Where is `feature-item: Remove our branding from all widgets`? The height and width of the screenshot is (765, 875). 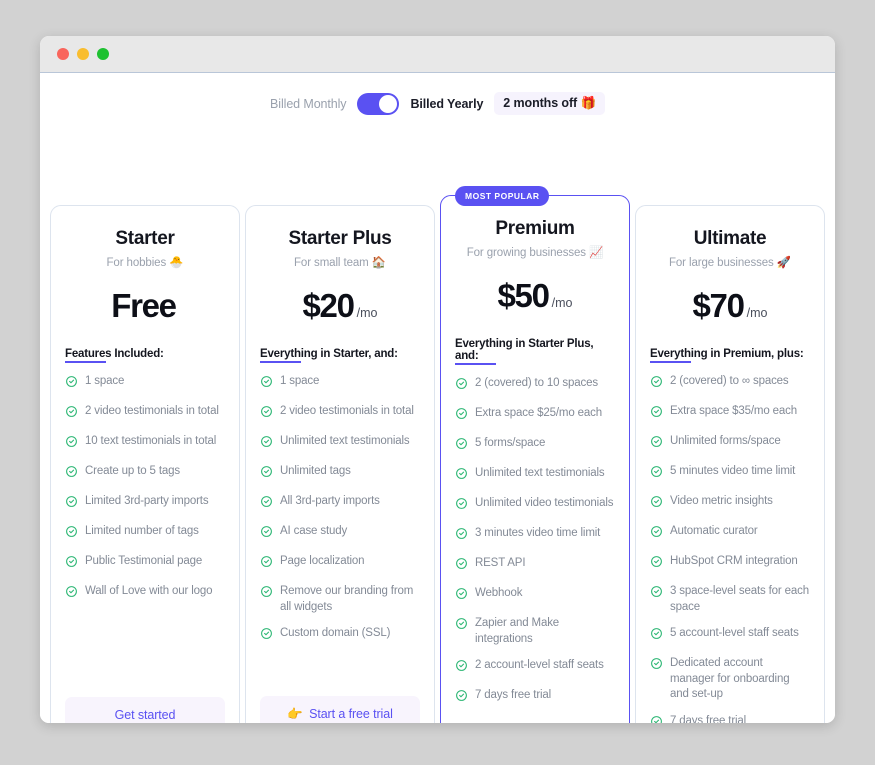
feature-item: Remove our branding from all widgets is located at coordinates (340, 599).